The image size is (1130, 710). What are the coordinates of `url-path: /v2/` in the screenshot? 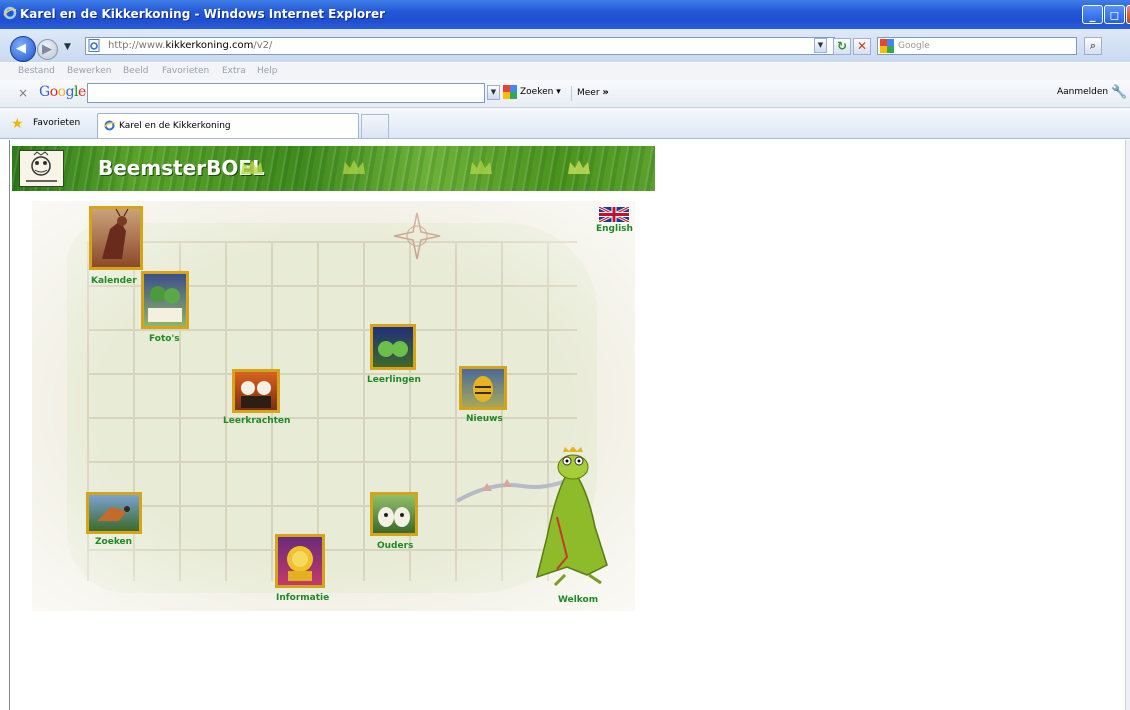 It's located at (263, 45).